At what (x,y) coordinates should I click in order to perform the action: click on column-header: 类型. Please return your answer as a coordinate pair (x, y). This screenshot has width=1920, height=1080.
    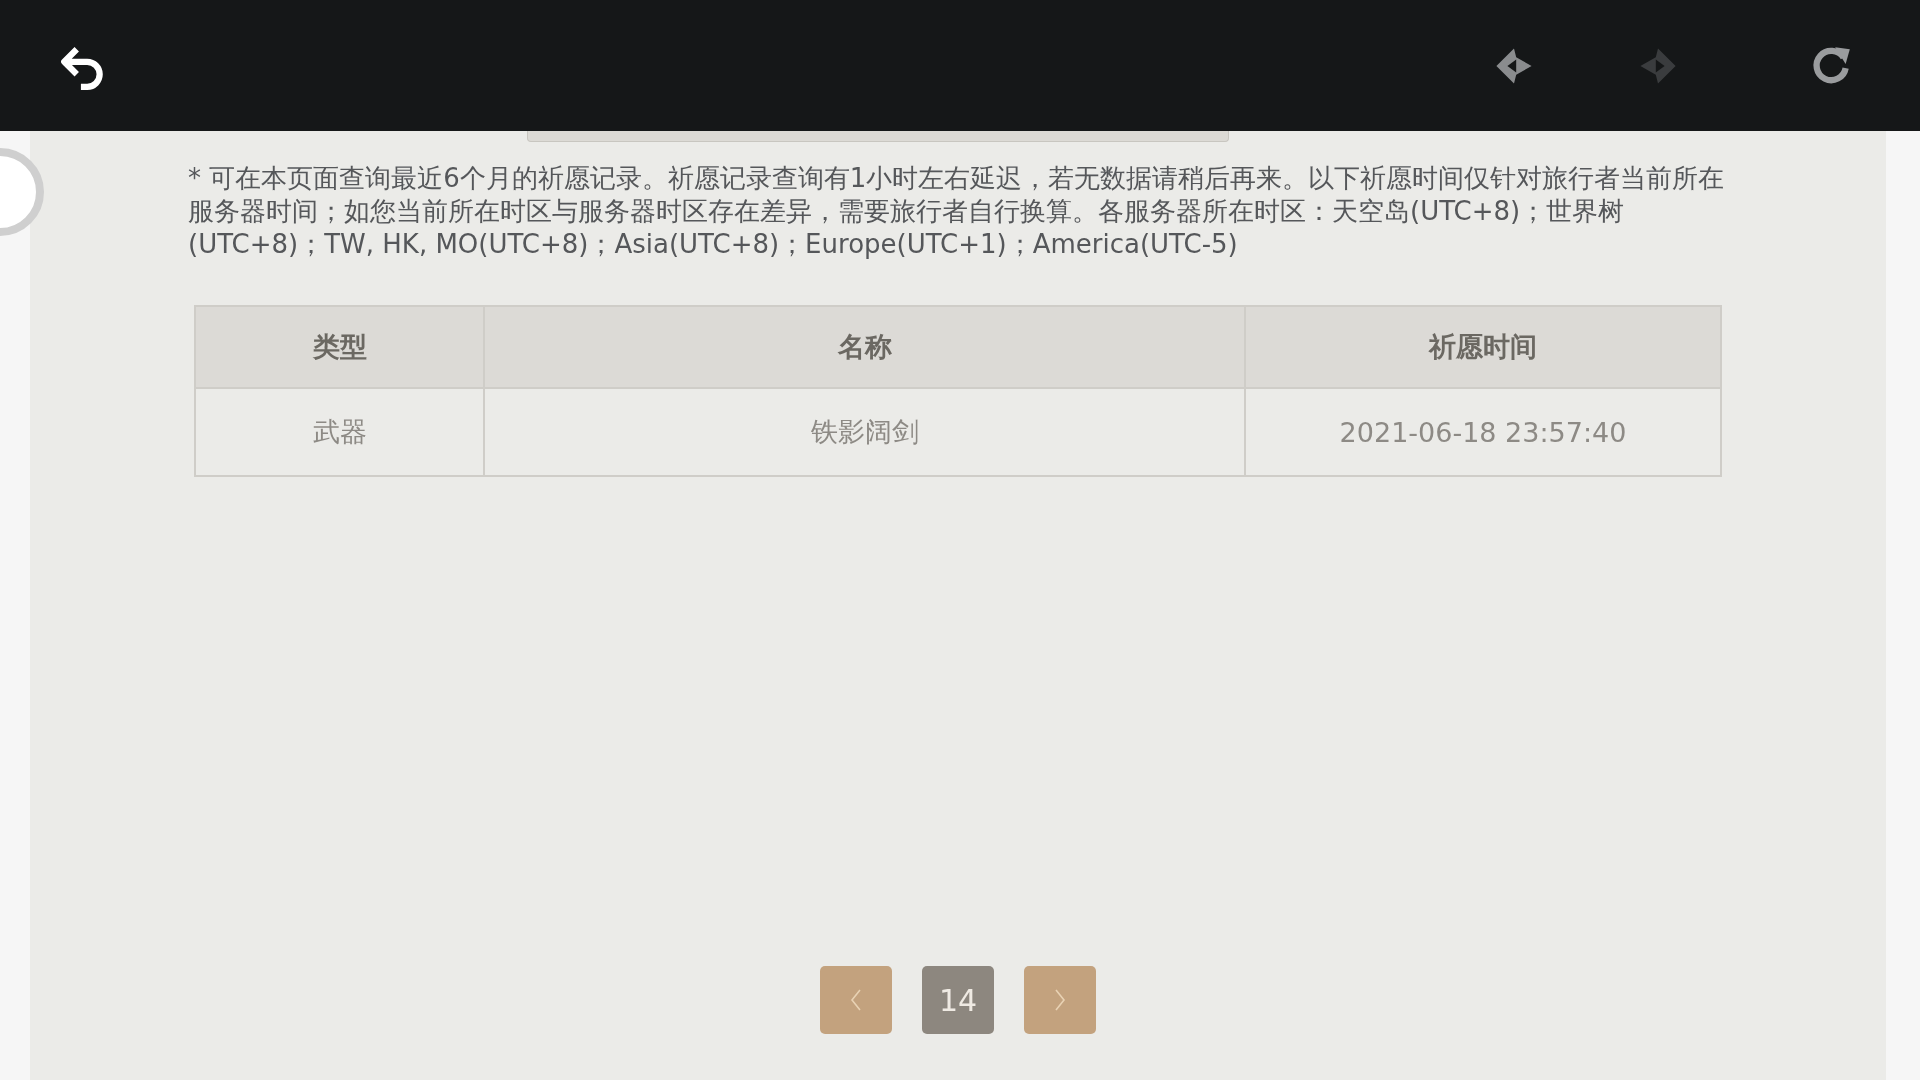
    Looking at the image, I should click on (339, 347).